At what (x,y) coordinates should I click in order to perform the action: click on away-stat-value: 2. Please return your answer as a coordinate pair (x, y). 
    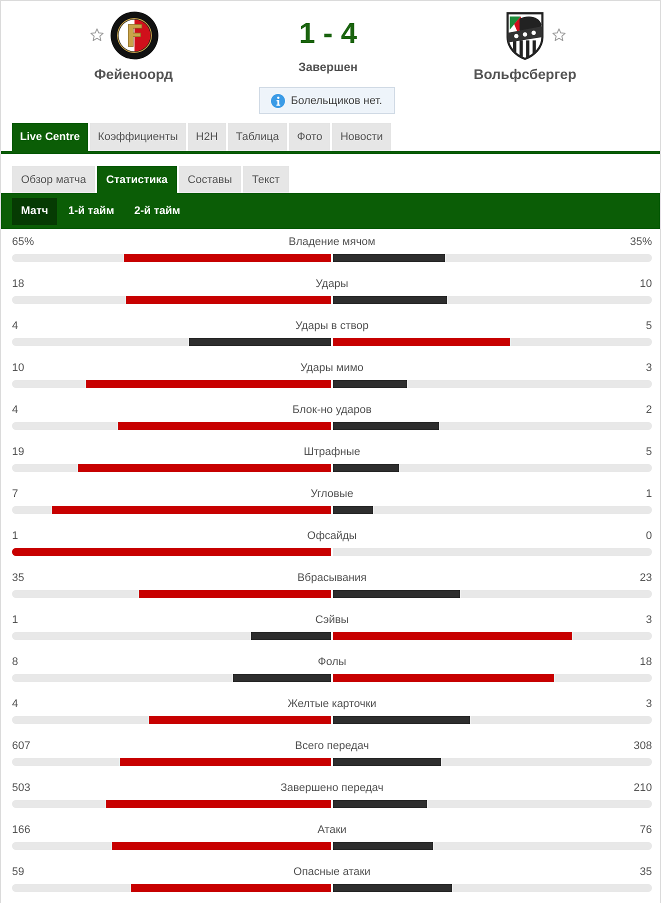
    Looking at the image, I should click on (649, 410).